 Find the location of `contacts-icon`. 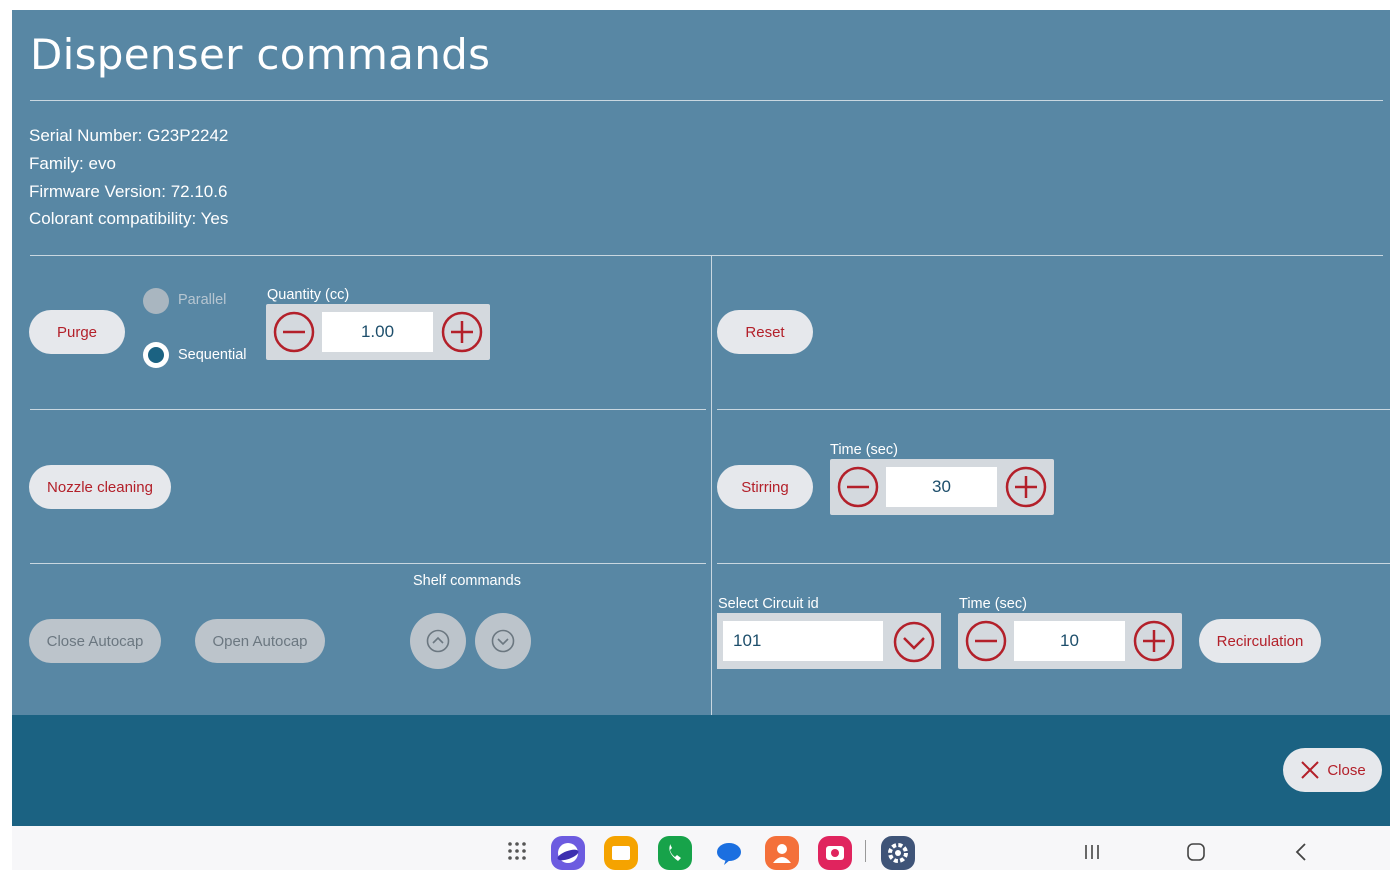

contacts-icon is located at coordinates (782, 853).